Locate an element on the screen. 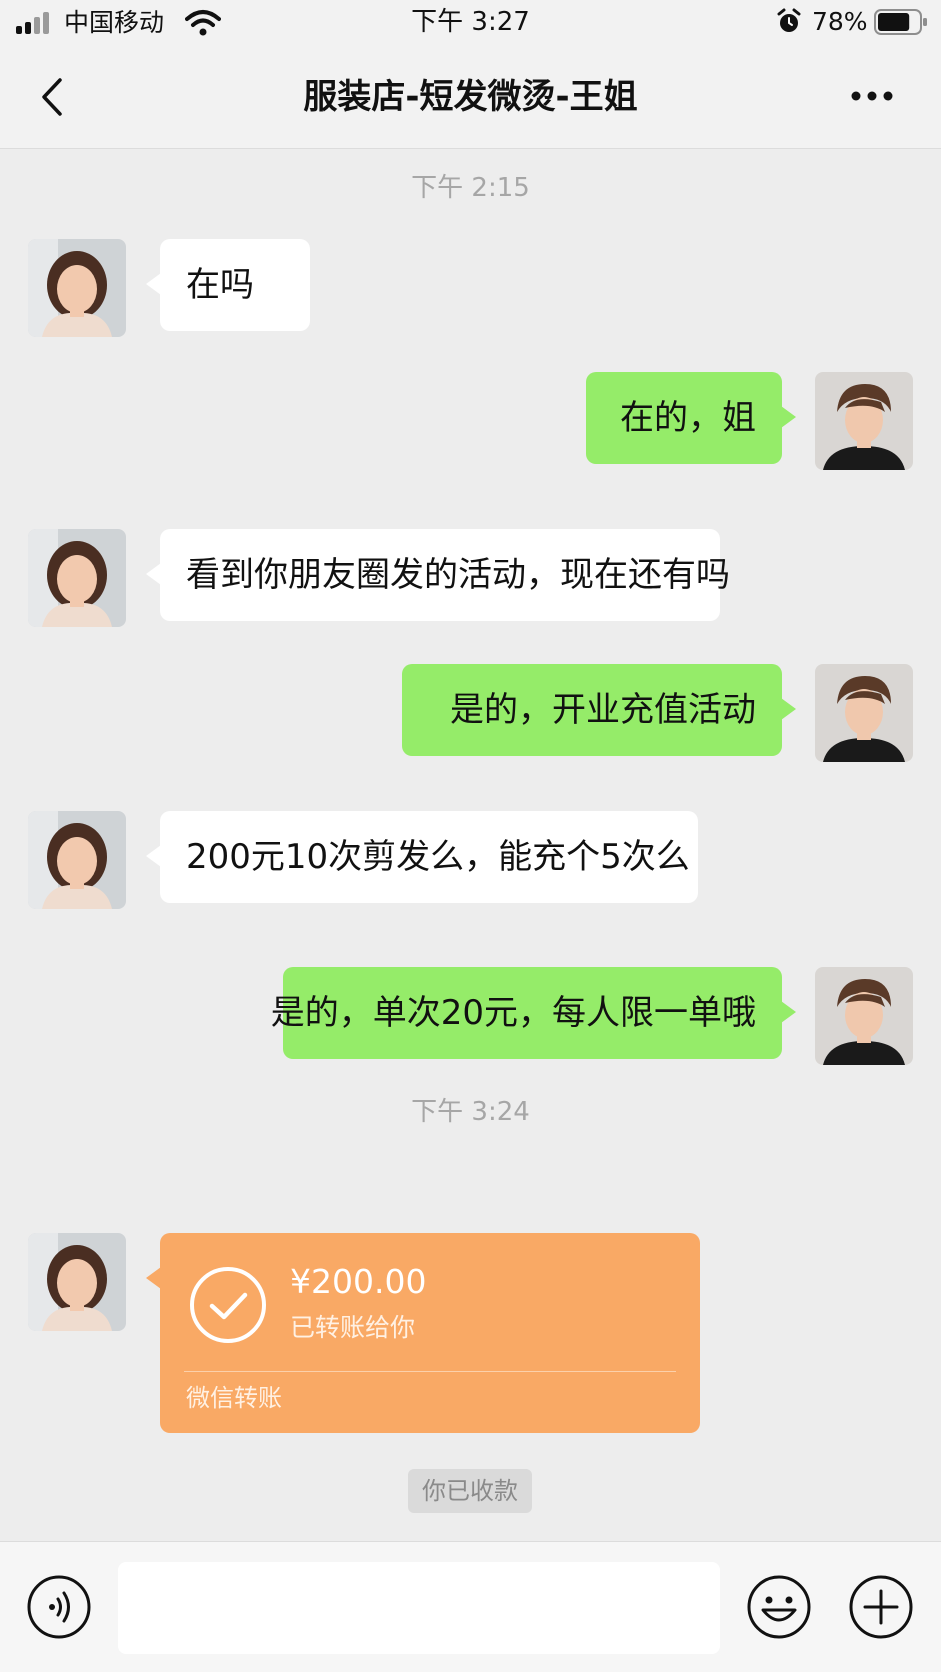  battery-percent: 78% is located at coordinates (840, 21).